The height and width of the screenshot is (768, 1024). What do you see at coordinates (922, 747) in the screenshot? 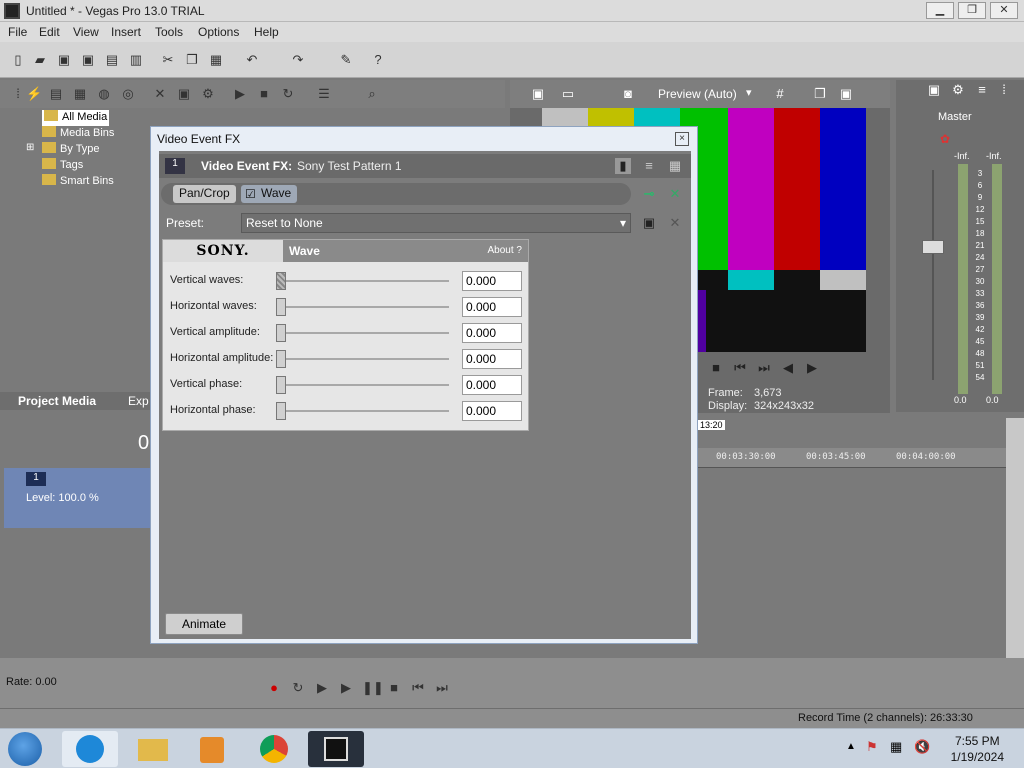
I see `tray-volume-icon: 🔇` at bounding box center [922, 747].